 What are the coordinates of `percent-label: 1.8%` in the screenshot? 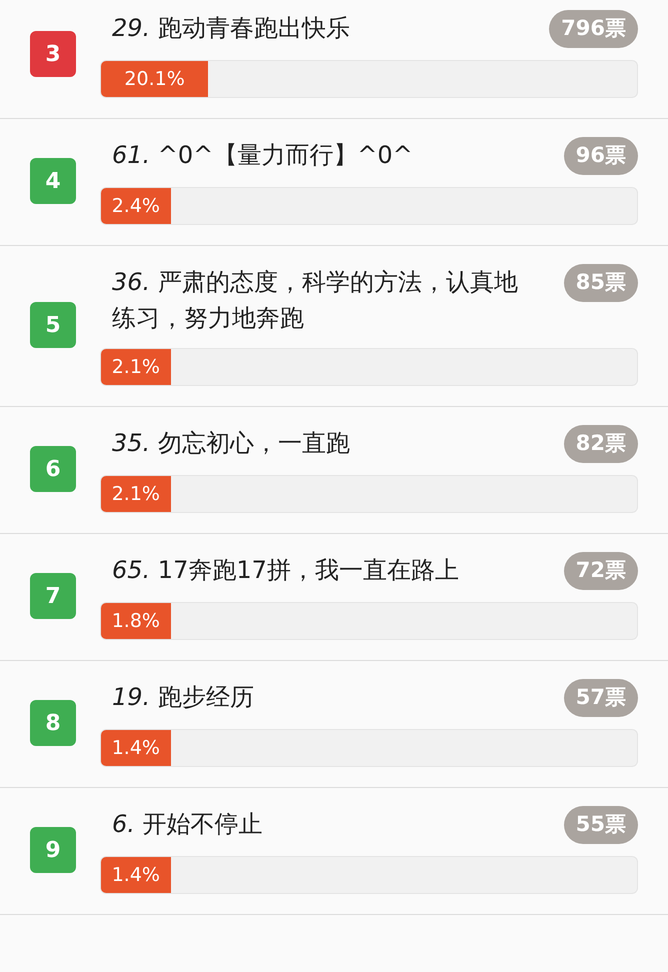 It's located at (136, 621).